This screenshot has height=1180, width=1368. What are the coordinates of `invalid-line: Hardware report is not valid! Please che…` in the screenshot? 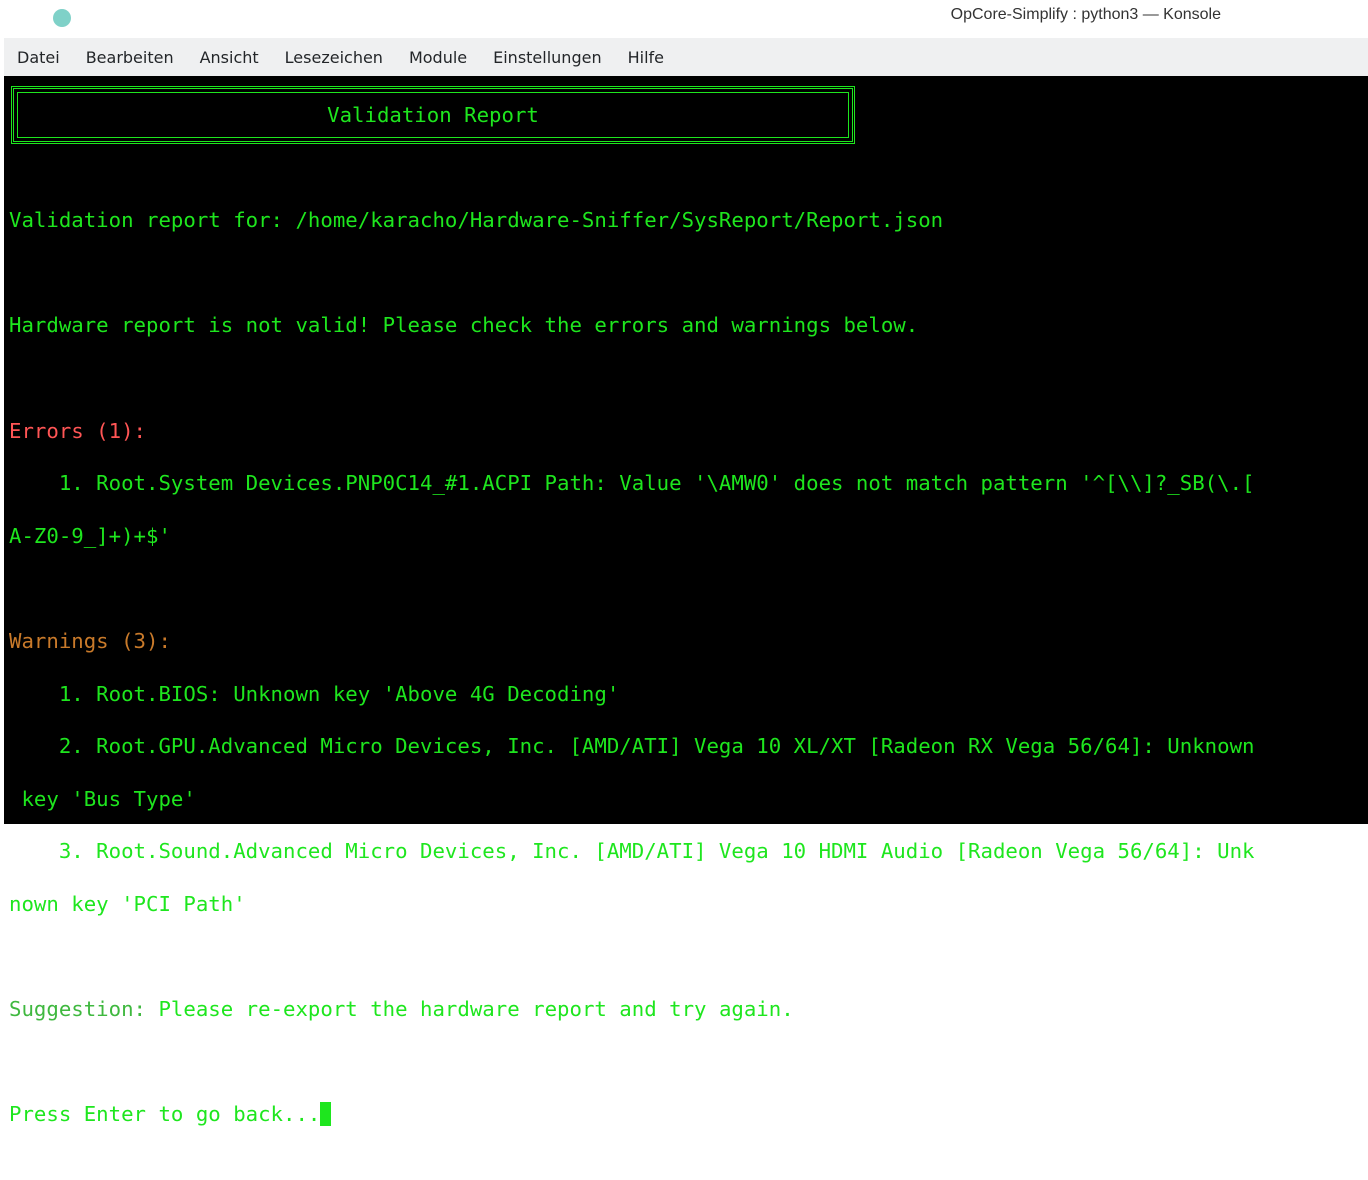 It's located at (464, 325).